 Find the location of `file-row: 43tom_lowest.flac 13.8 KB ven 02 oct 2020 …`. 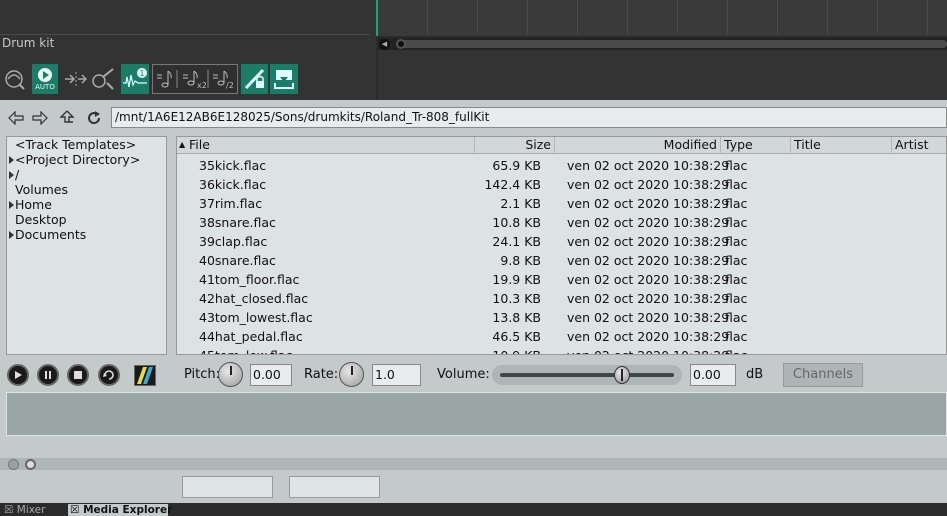

file-row: 43tom_lowest.flac 13.8 KB ven 02 oct 2020 … is located at coordinates (561, 317).